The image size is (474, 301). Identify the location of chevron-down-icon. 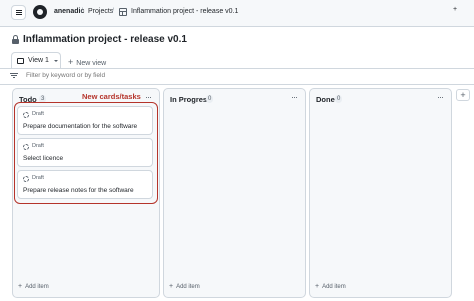
(56, 61).